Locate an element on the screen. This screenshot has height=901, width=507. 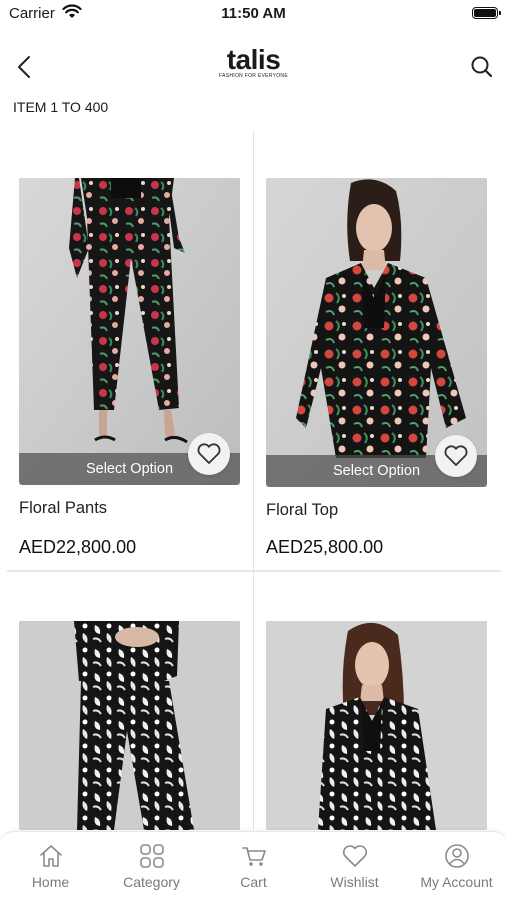
bottom-tab-bar: Home Category Cart Wishlist My Account is located at coordinates (253, 866).